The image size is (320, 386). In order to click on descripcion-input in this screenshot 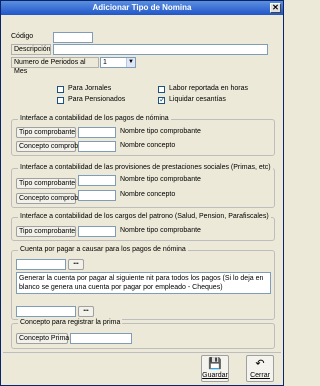, I will do `click(160, 49)`.